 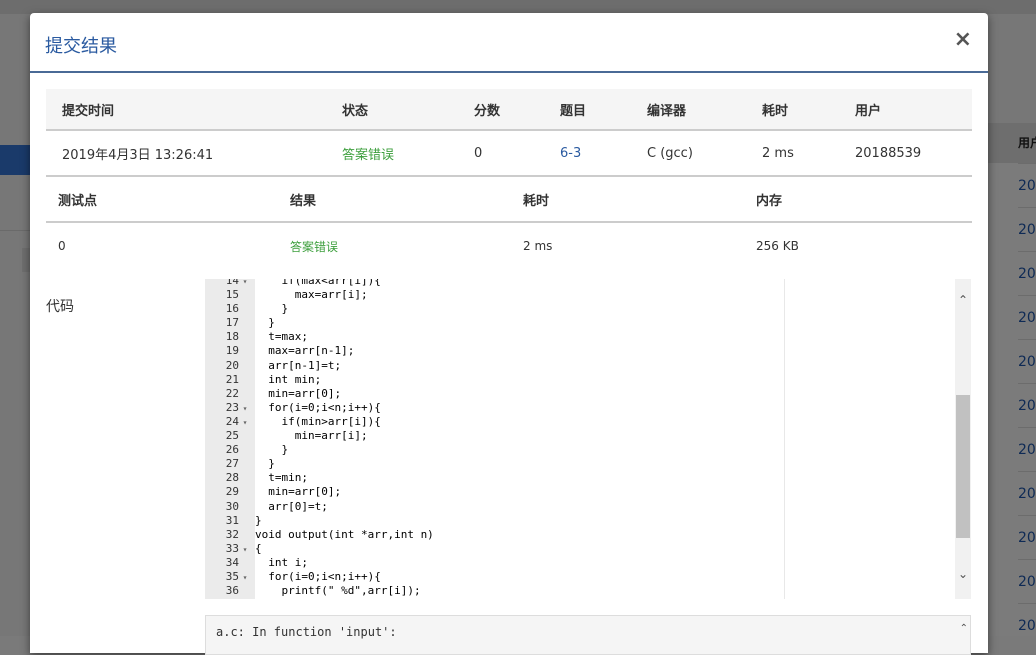 What do you see at coordinates (232, 283) in the screenshot?
I see `line-number: 14` at bounding box center [232, 283].